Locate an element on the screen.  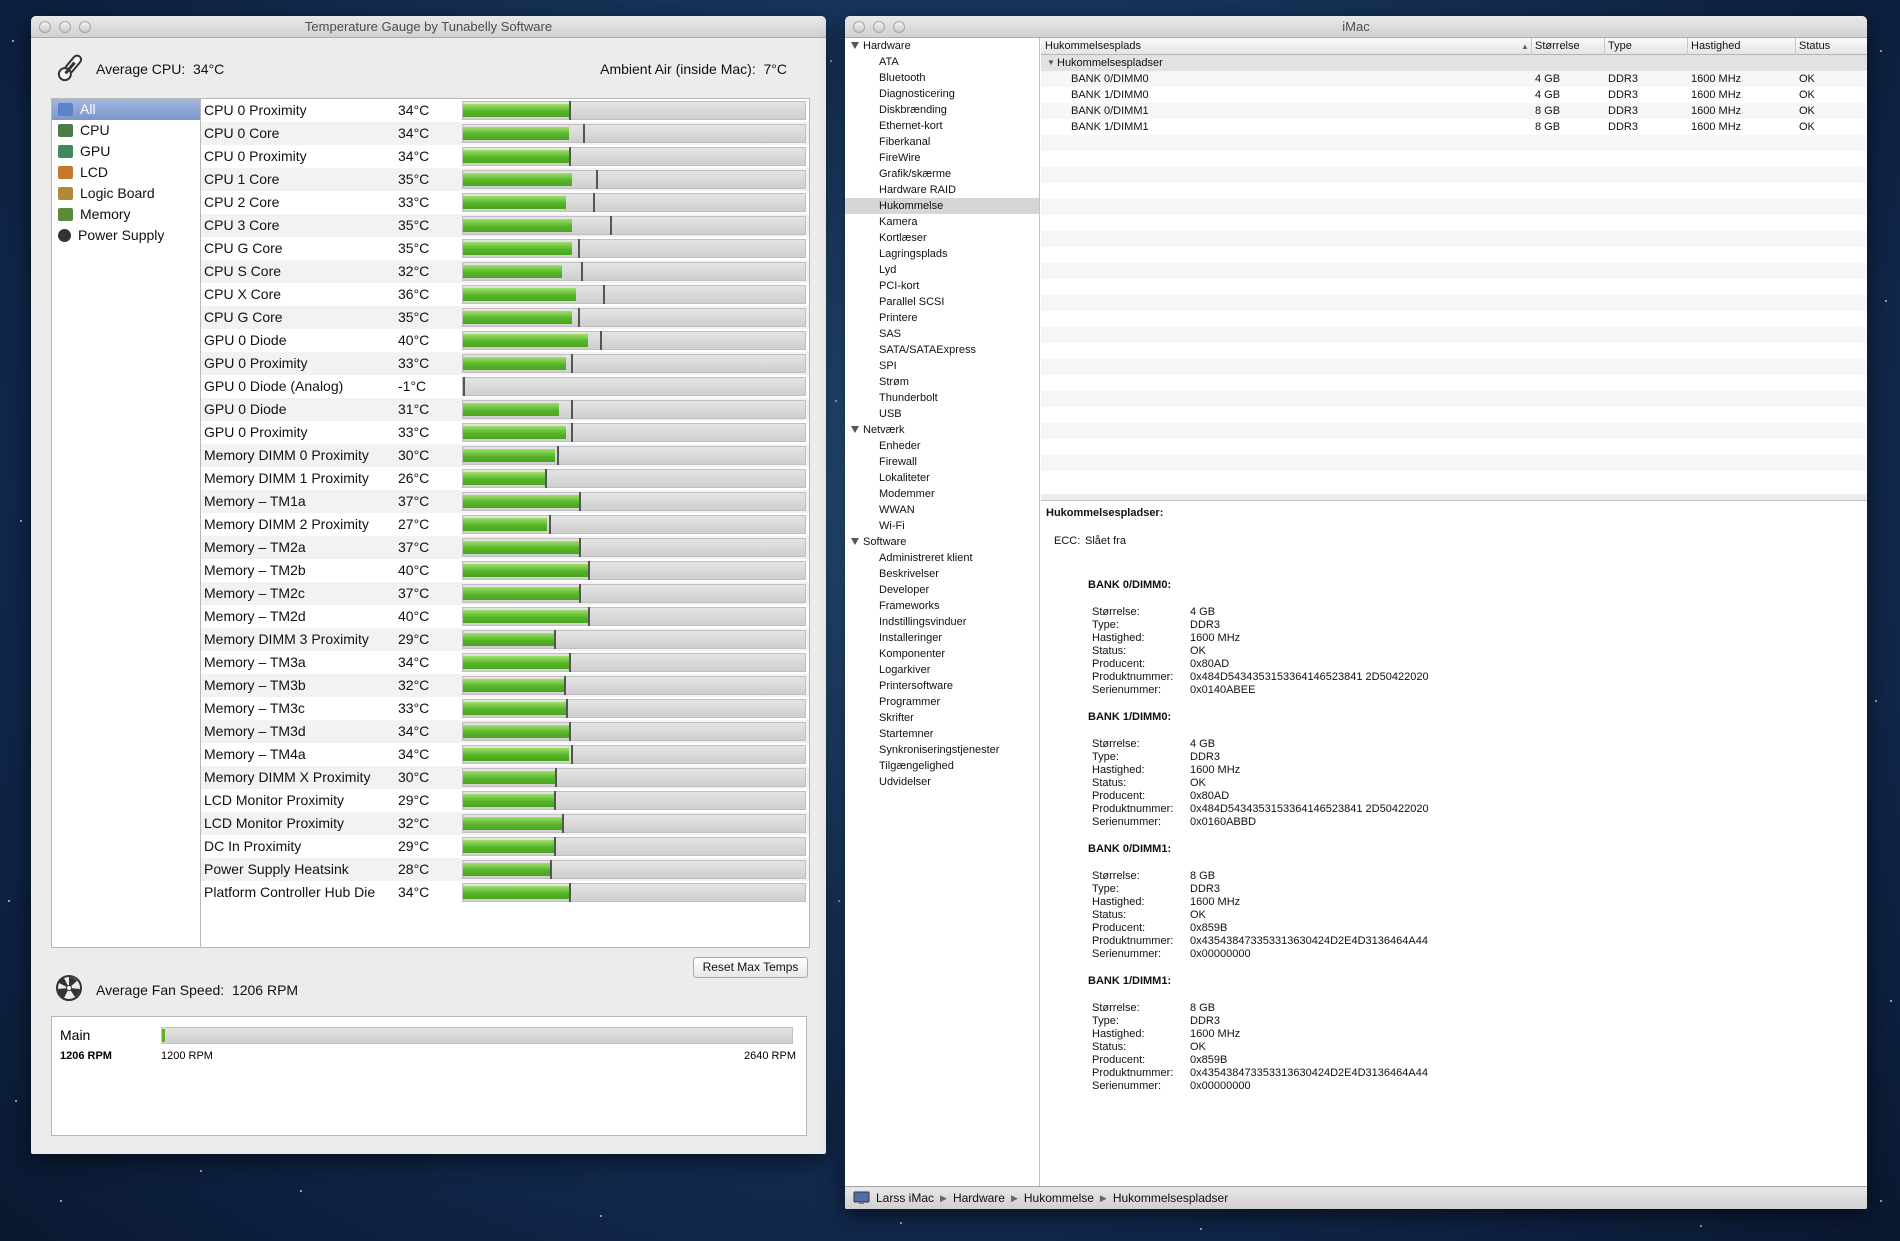
nav-category-software: Software is located at coordinates (942, 542).